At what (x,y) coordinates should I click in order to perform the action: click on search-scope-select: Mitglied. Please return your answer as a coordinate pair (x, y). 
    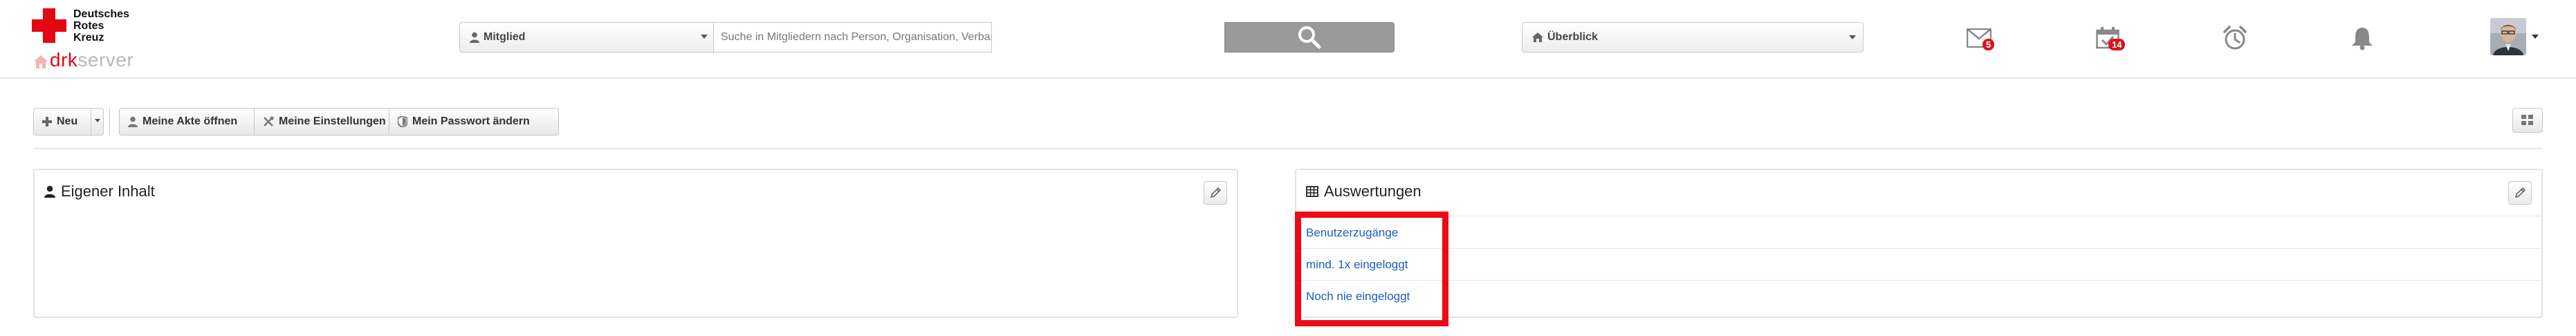
    Looking at the image, I should click on (586, 37).